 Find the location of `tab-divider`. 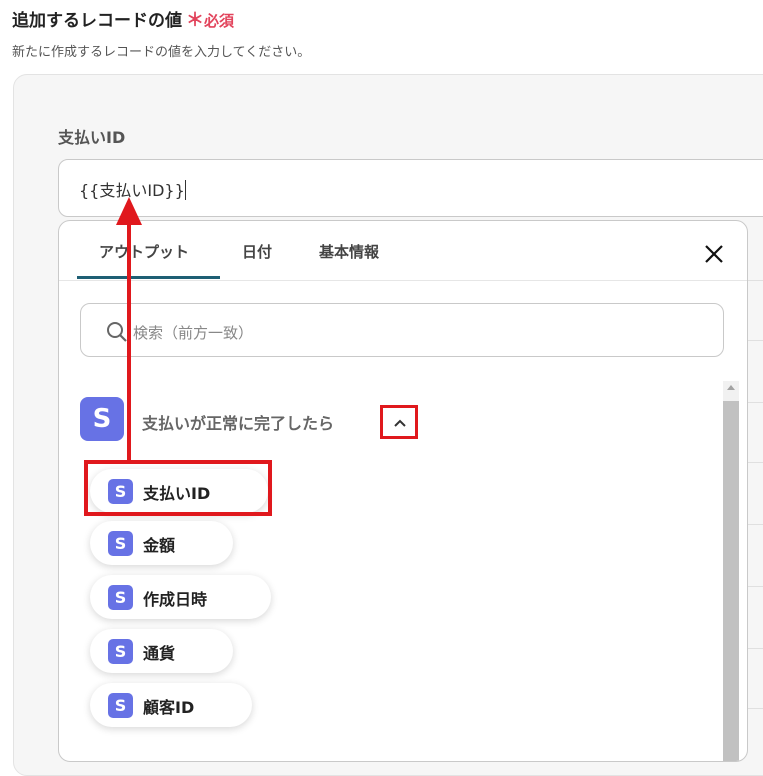

tab-divider is located at coordinates (403, 280).